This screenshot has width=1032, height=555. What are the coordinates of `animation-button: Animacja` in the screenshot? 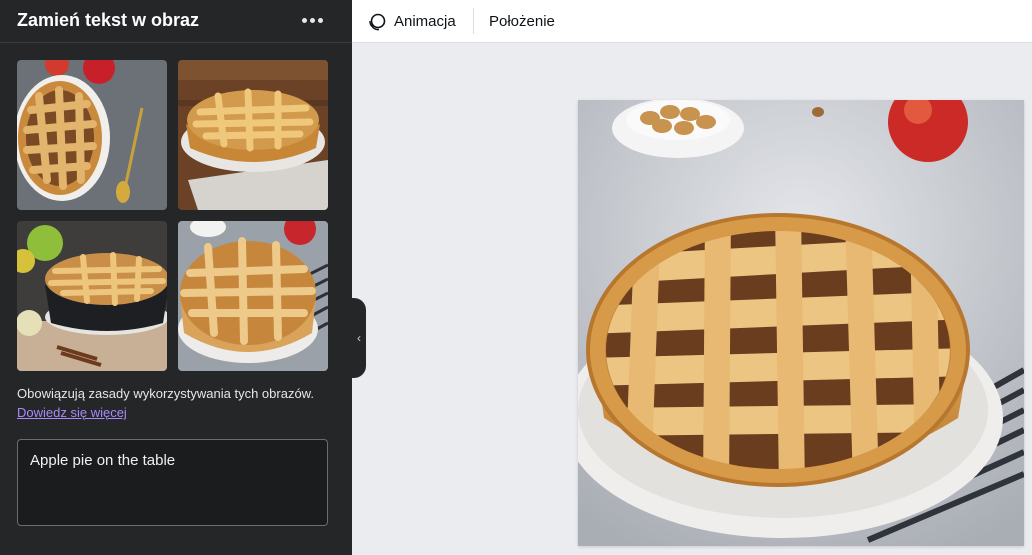 It's located at (411, 21).